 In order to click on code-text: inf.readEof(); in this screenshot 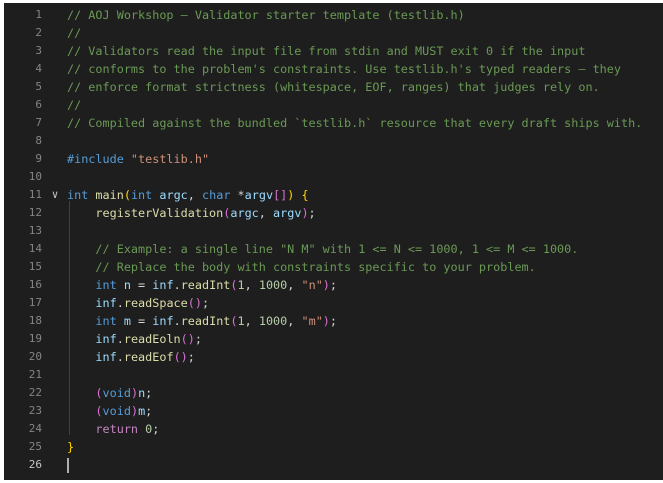, I will do `click(130, 357)`.